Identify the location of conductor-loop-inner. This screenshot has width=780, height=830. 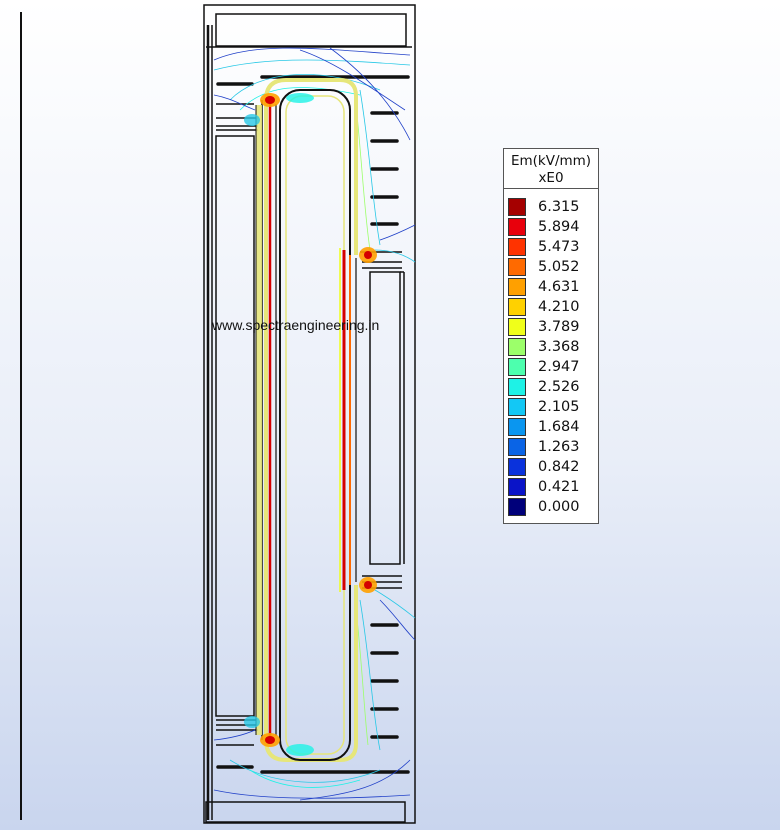
(318, 425).